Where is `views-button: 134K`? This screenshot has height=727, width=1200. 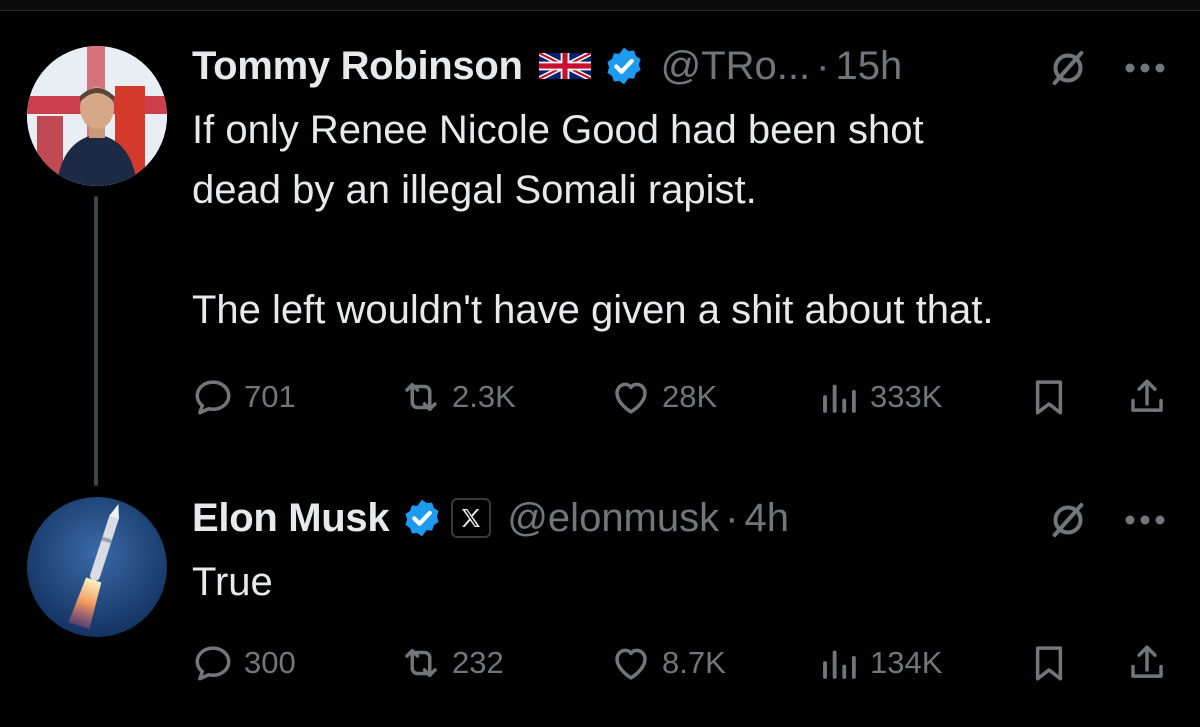
views-button: 134K is located at coordinates (880, 663).